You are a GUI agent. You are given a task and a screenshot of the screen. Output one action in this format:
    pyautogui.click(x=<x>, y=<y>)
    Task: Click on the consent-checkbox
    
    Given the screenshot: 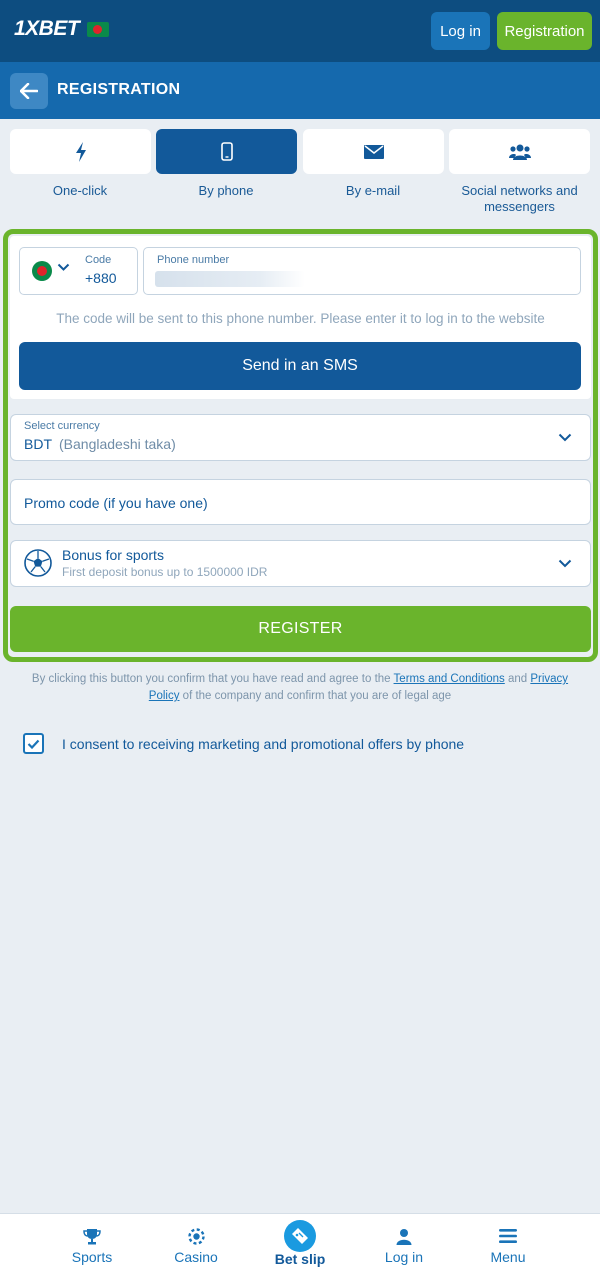 What is the action you would take?
    pyautogui.click(x=33, y=743)
    